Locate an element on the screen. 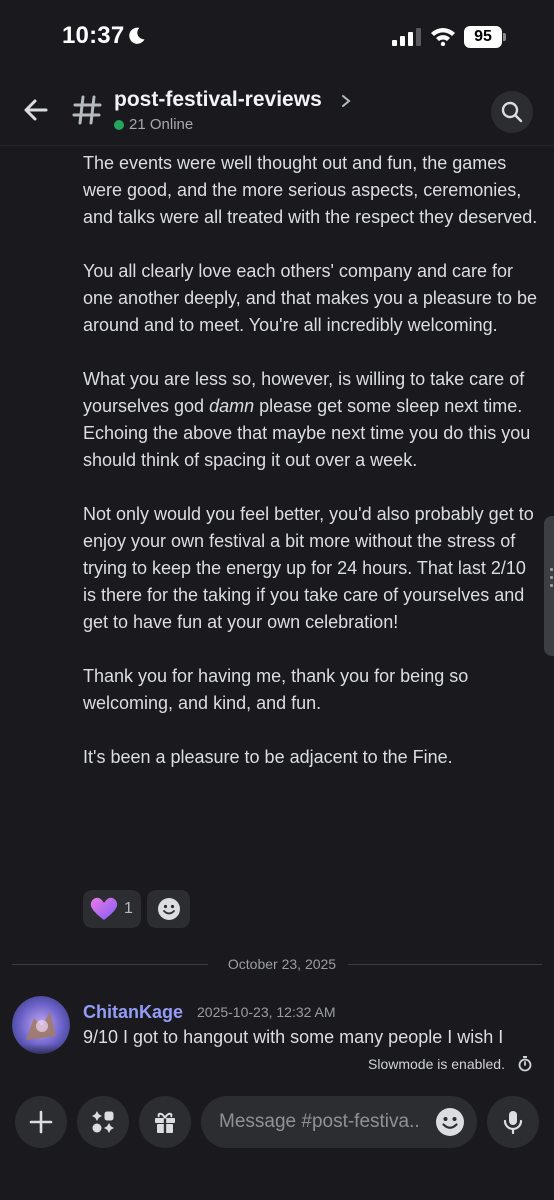 The height and width of the screenshot is (1200, 554). online-count: 21 Online is located at coordinates (161, 124).